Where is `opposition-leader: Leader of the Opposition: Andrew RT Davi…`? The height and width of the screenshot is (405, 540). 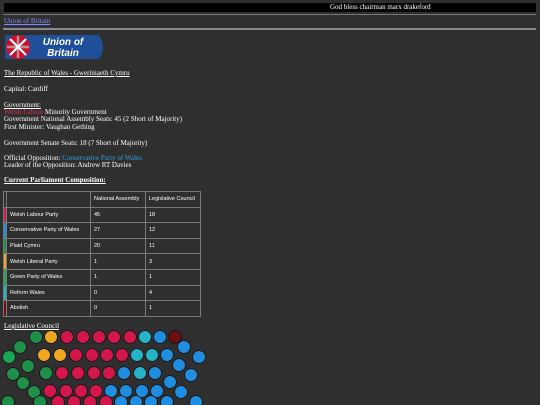 opposition-leader: Leader of the Opposition: Andrew RT Davi… is located at coordinates (68, 165).